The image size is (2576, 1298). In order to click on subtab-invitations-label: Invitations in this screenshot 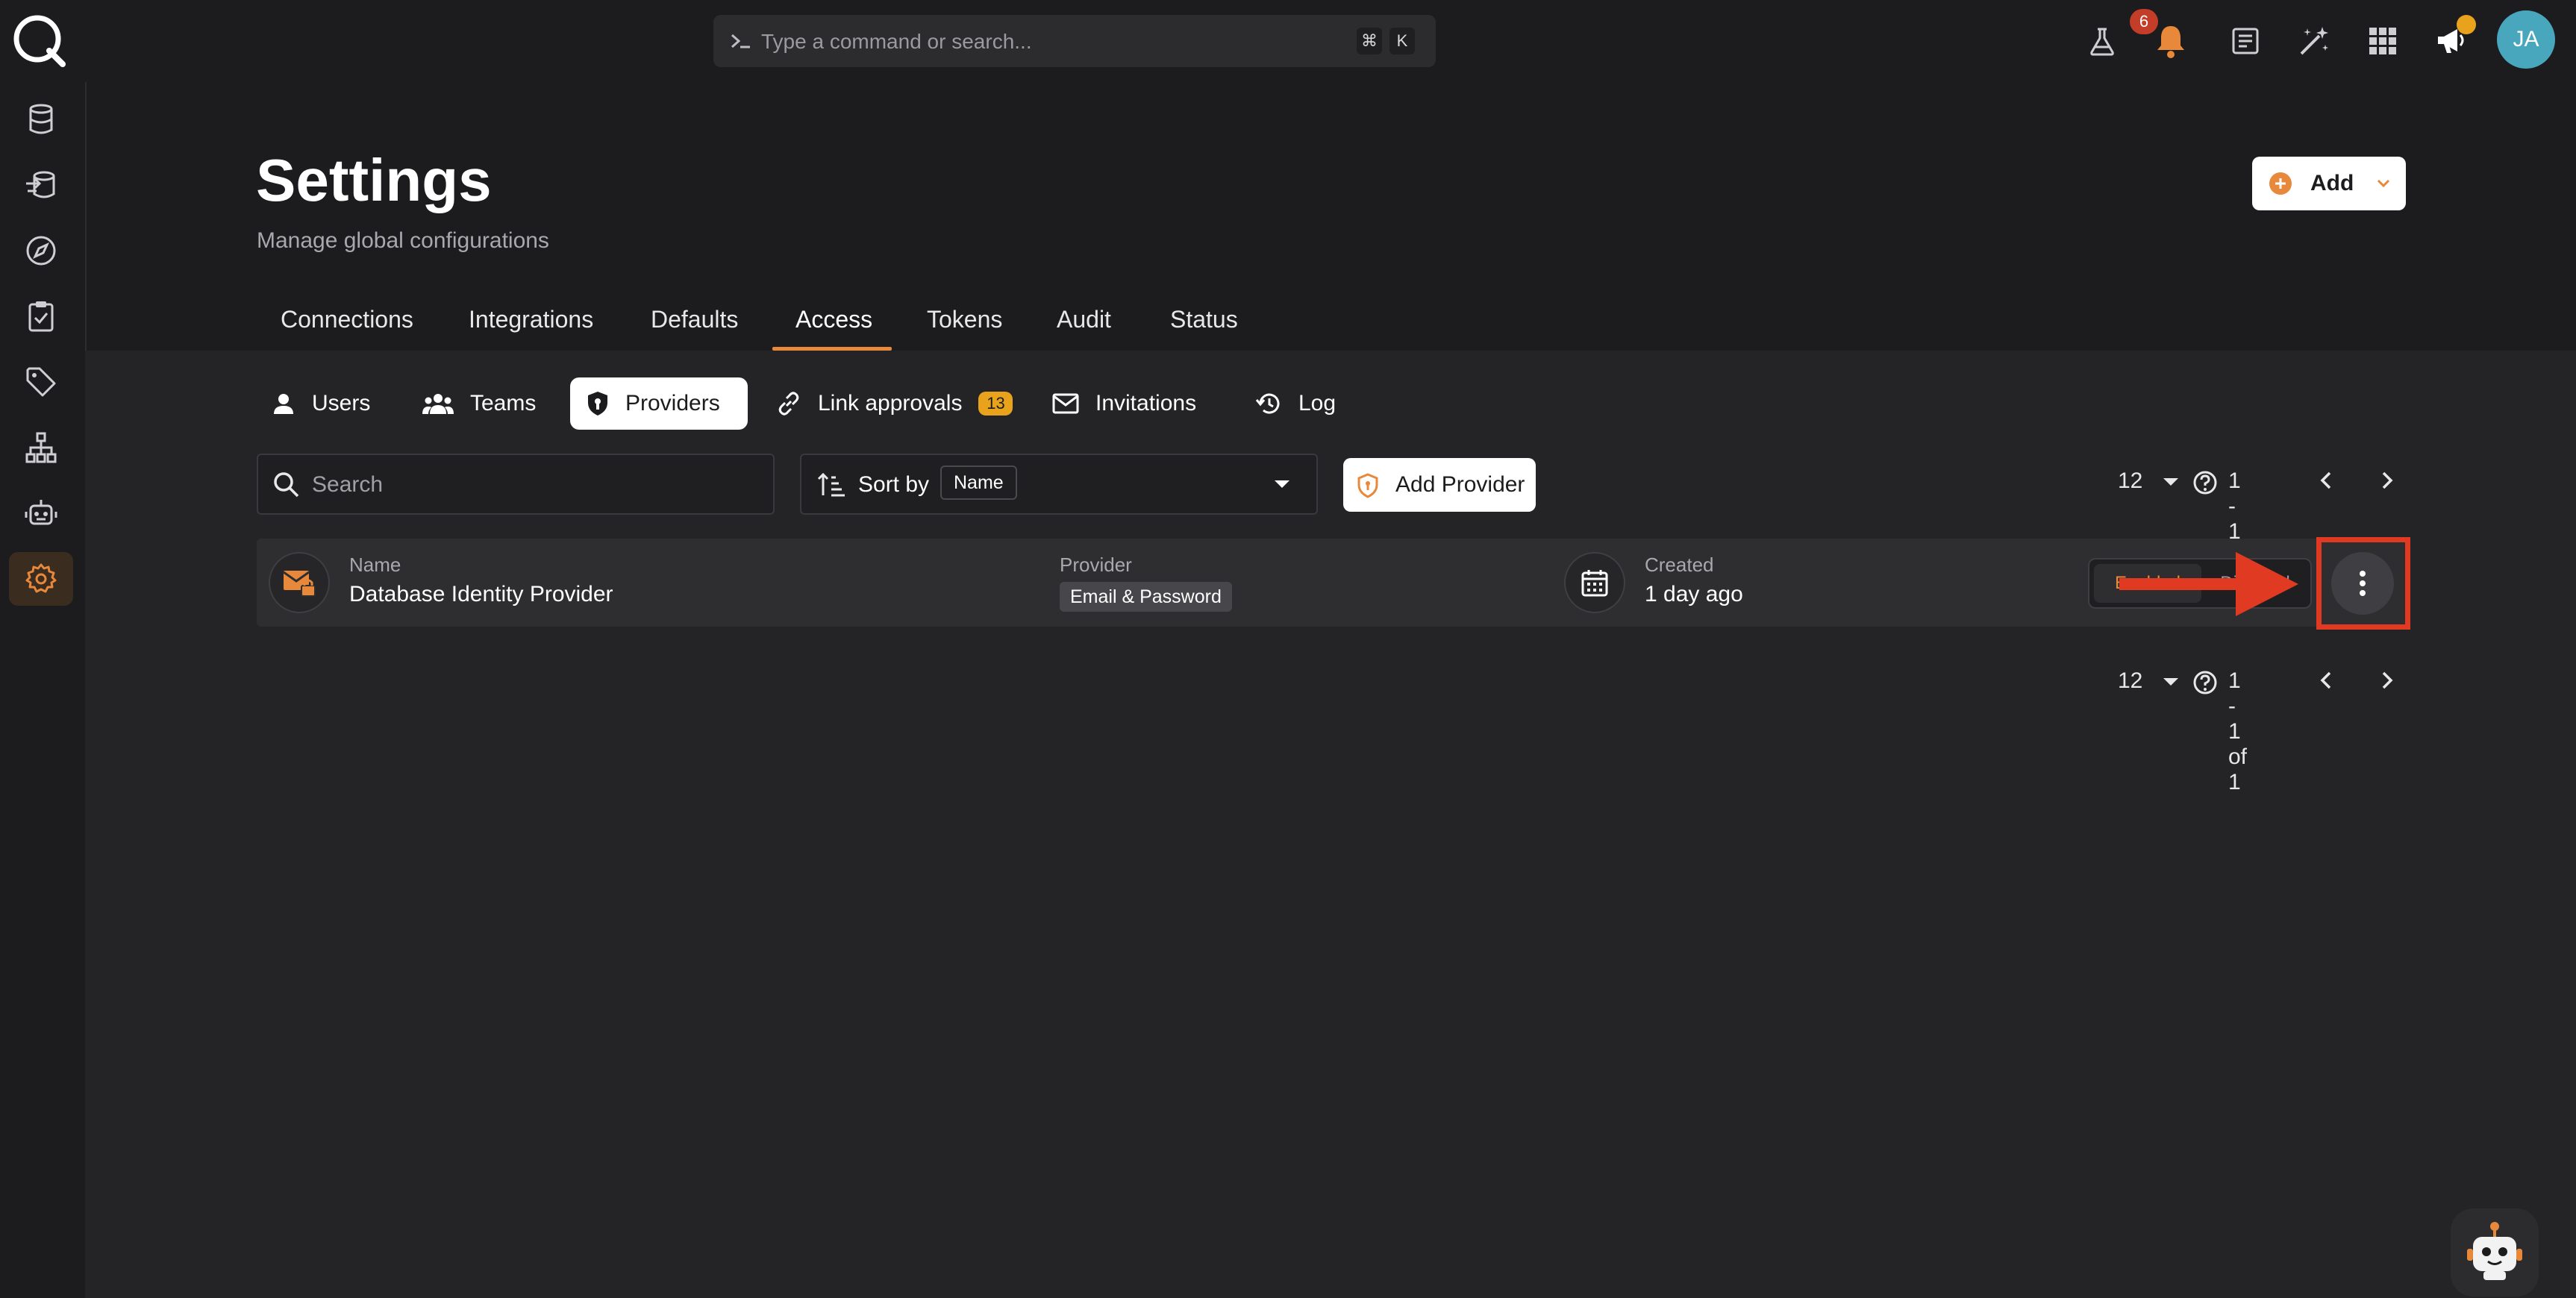, I will do `click(1146, 403)`.